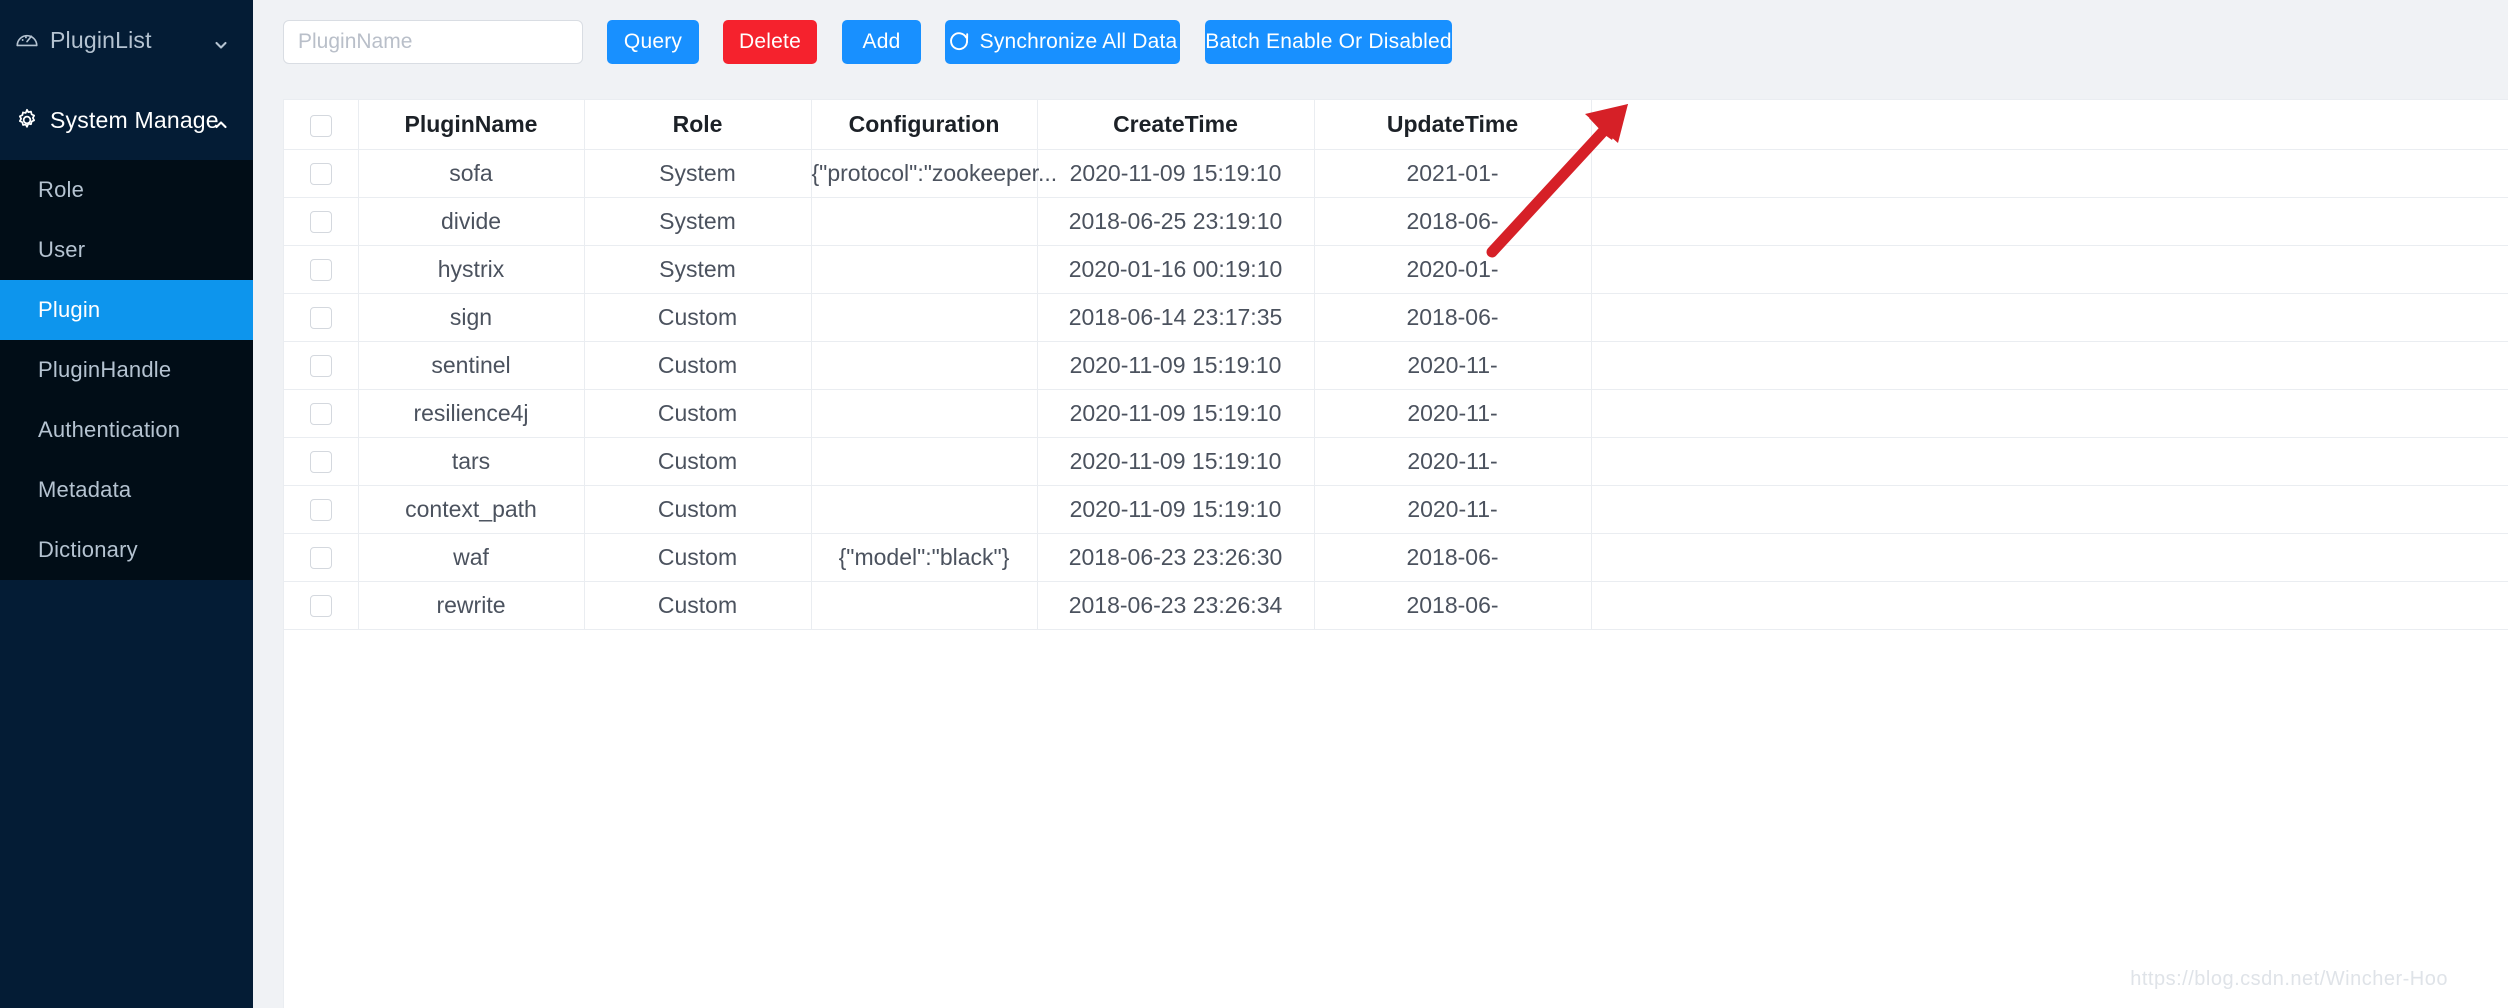  What do you see at coordinates (105, 369) in the screenshot?
I see `sidebar-item-label: PluginHandle` at bounding box center [105, 369].